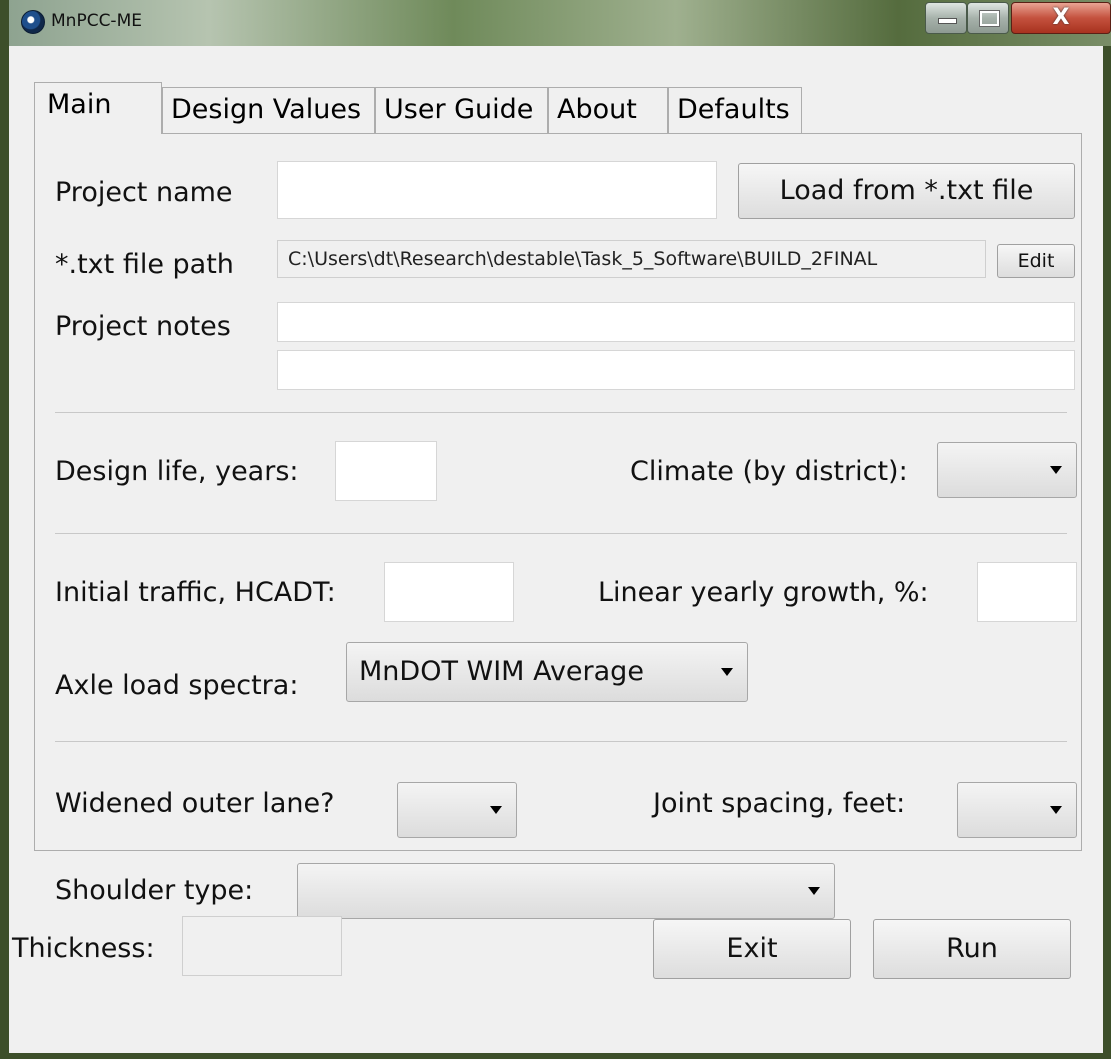 This screenshot has height=1059, width=1111. Describe the element at coordinates (1027, 592) in the screenshot. I see `linear-growth-input` at that location.